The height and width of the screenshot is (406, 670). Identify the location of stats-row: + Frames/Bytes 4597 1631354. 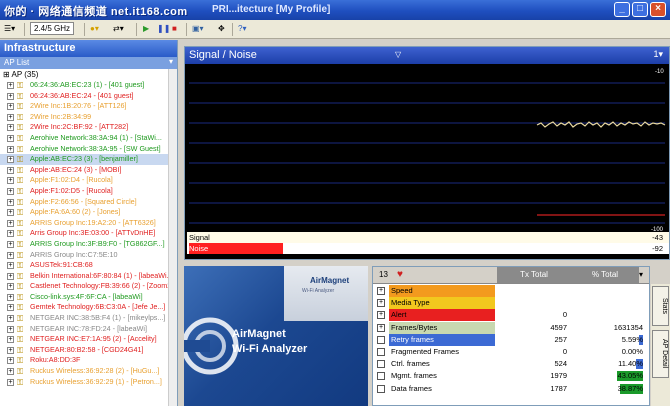
(511, 327).